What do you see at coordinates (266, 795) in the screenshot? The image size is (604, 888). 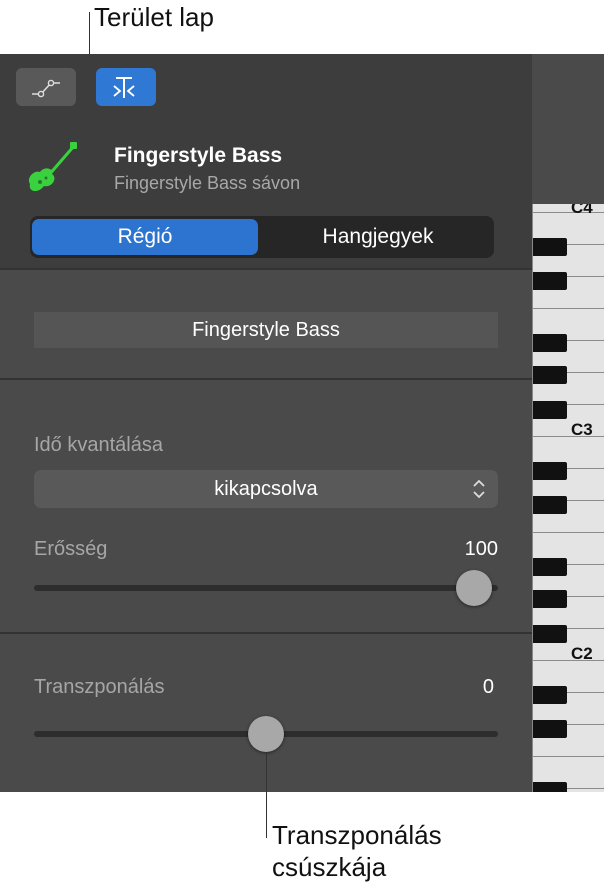 I see `callout-leader-transpose` at bounding box center [266, 795].